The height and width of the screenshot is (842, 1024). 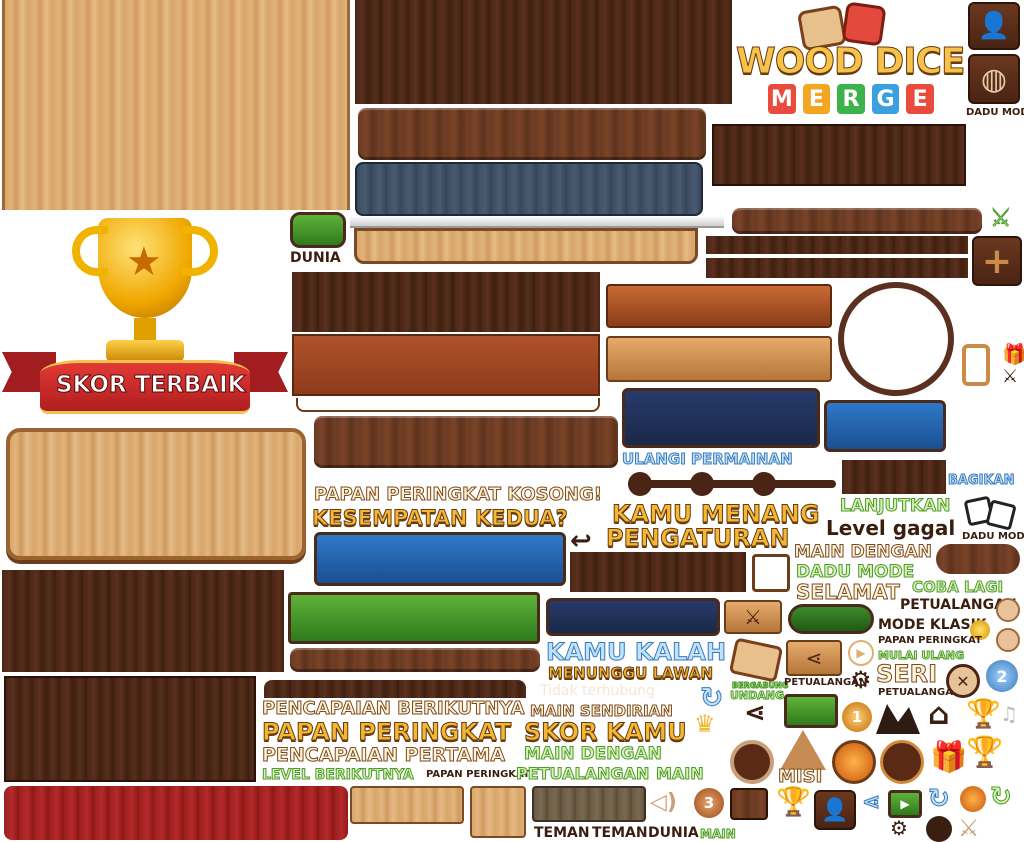 I want to click on close-button: ✕, so click(x=963, y=681).